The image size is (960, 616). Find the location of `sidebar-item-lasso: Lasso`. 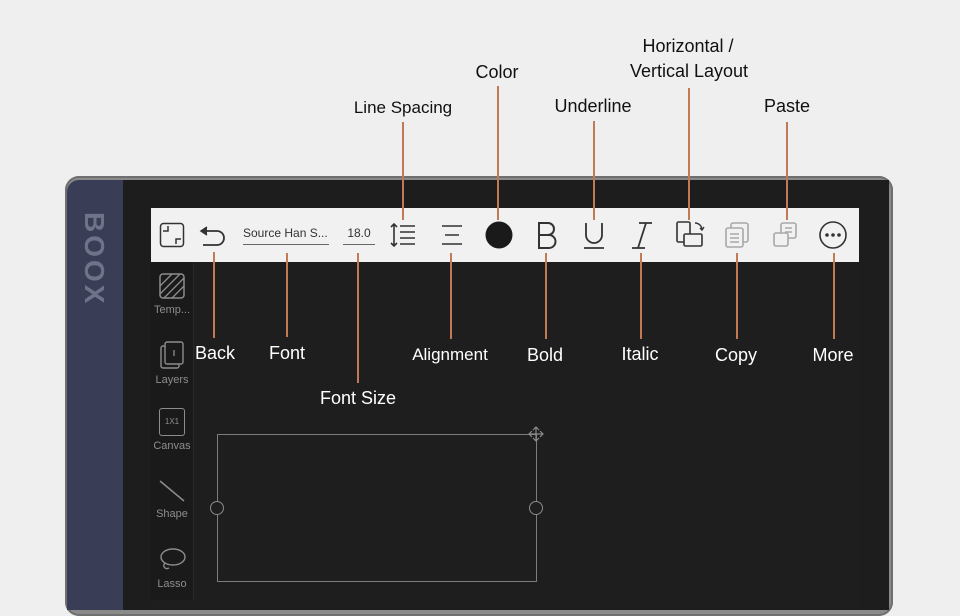

sidebar-item-lasso: Lasso is located at coordinates (172, 568).